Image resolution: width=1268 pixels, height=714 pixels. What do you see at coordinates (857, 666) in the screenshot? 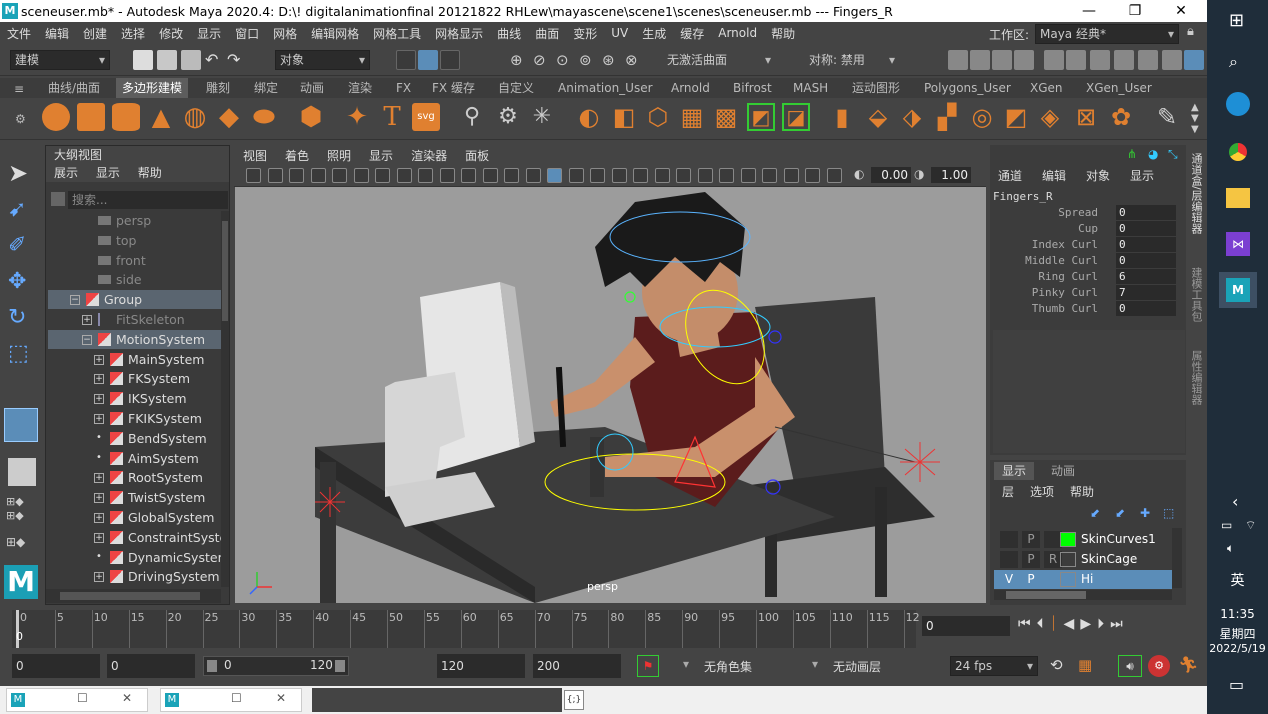
I see `anim-layer-dropdown: 无动画层` at bounding box center [857, 666].